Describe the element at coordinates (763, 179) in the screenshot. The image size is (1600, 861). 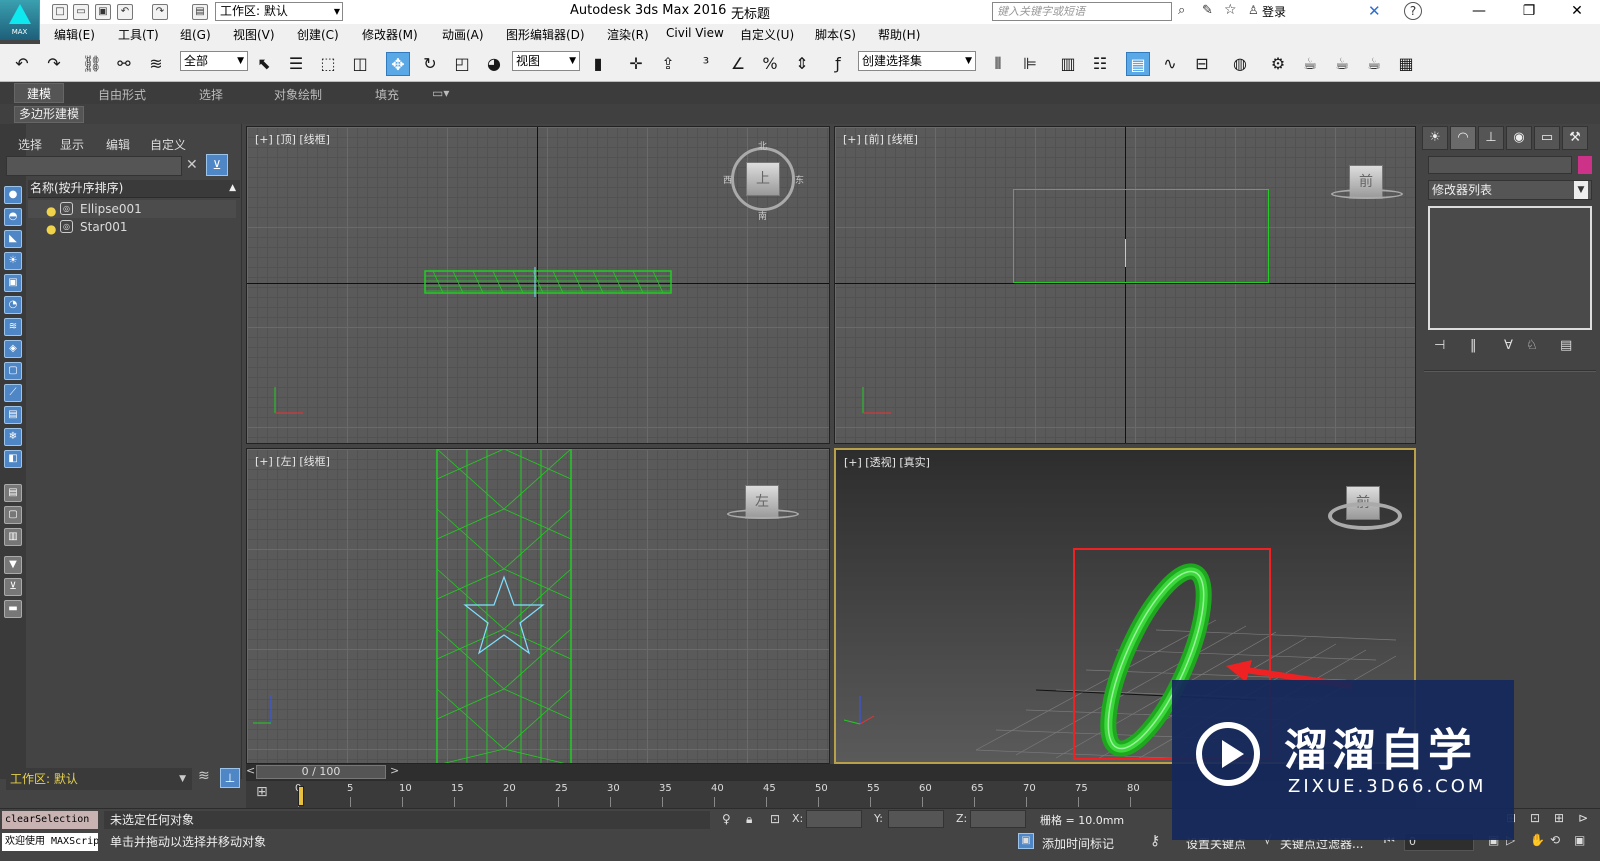
I see `viewcube: 上` at that location.